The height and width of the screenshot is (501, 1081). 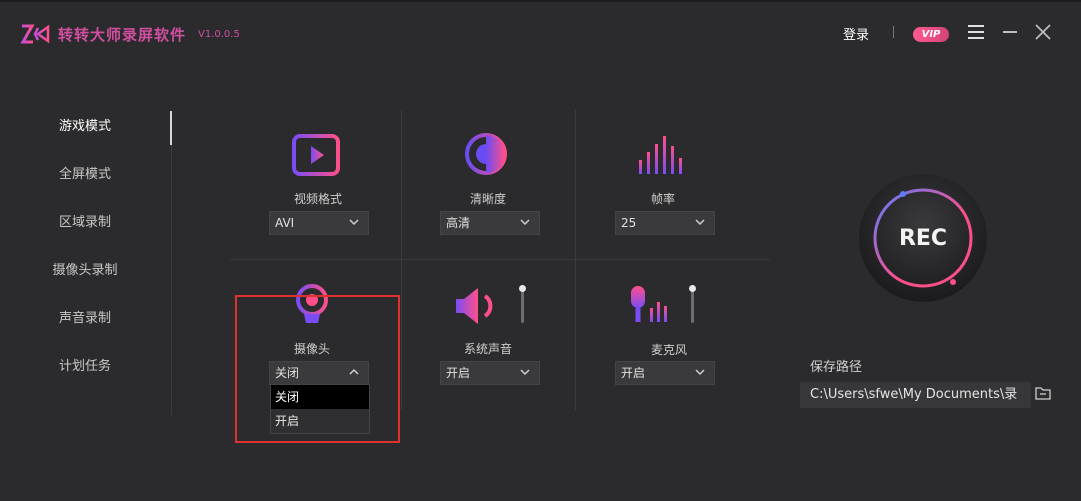 I want to click on sidebar-item-fullscreen-mode: 全屏模式, so click(x=85, y=172).